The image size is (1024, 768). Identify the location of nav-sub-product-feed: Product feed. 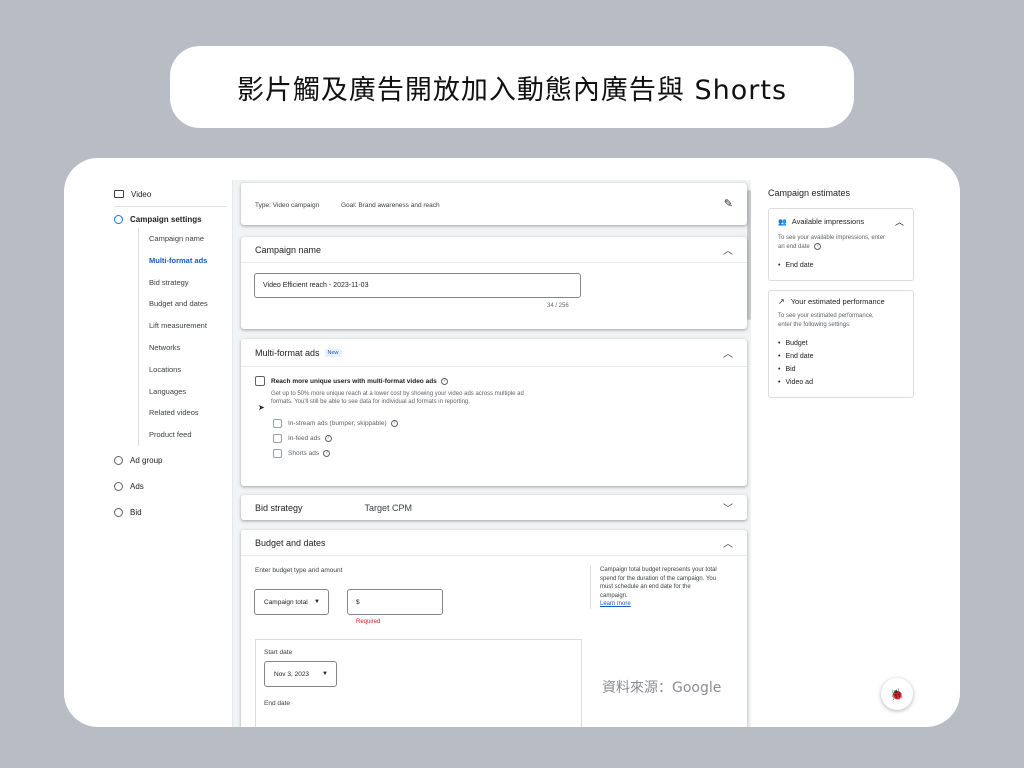
(187, 435).